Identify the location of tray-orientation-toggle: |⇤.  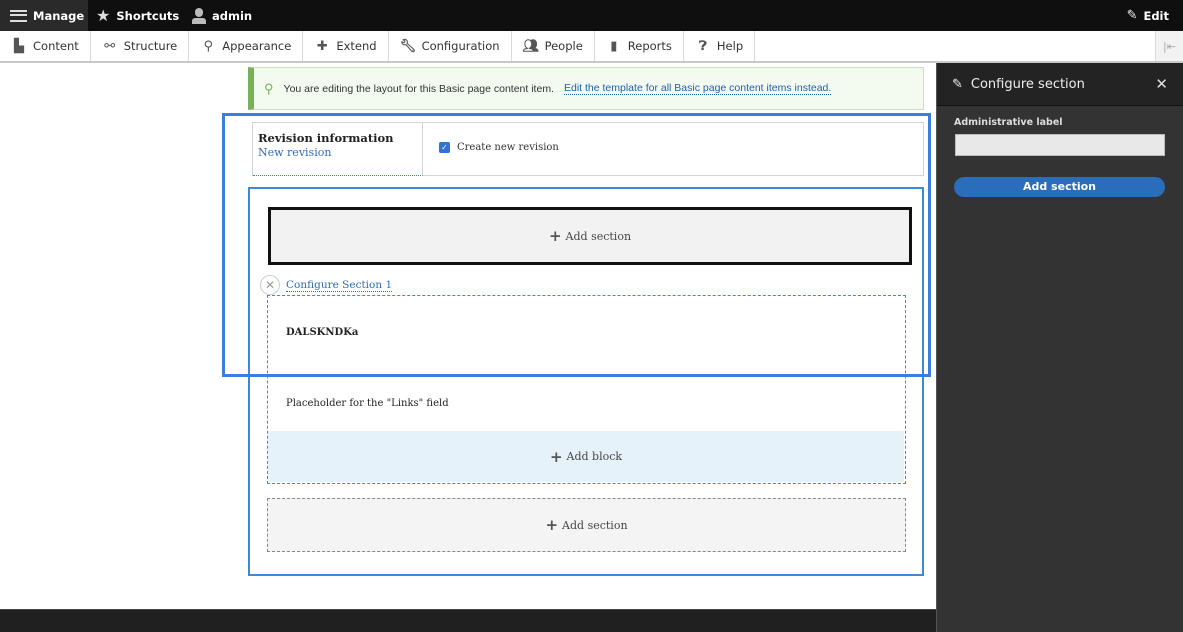
(1169, 46).